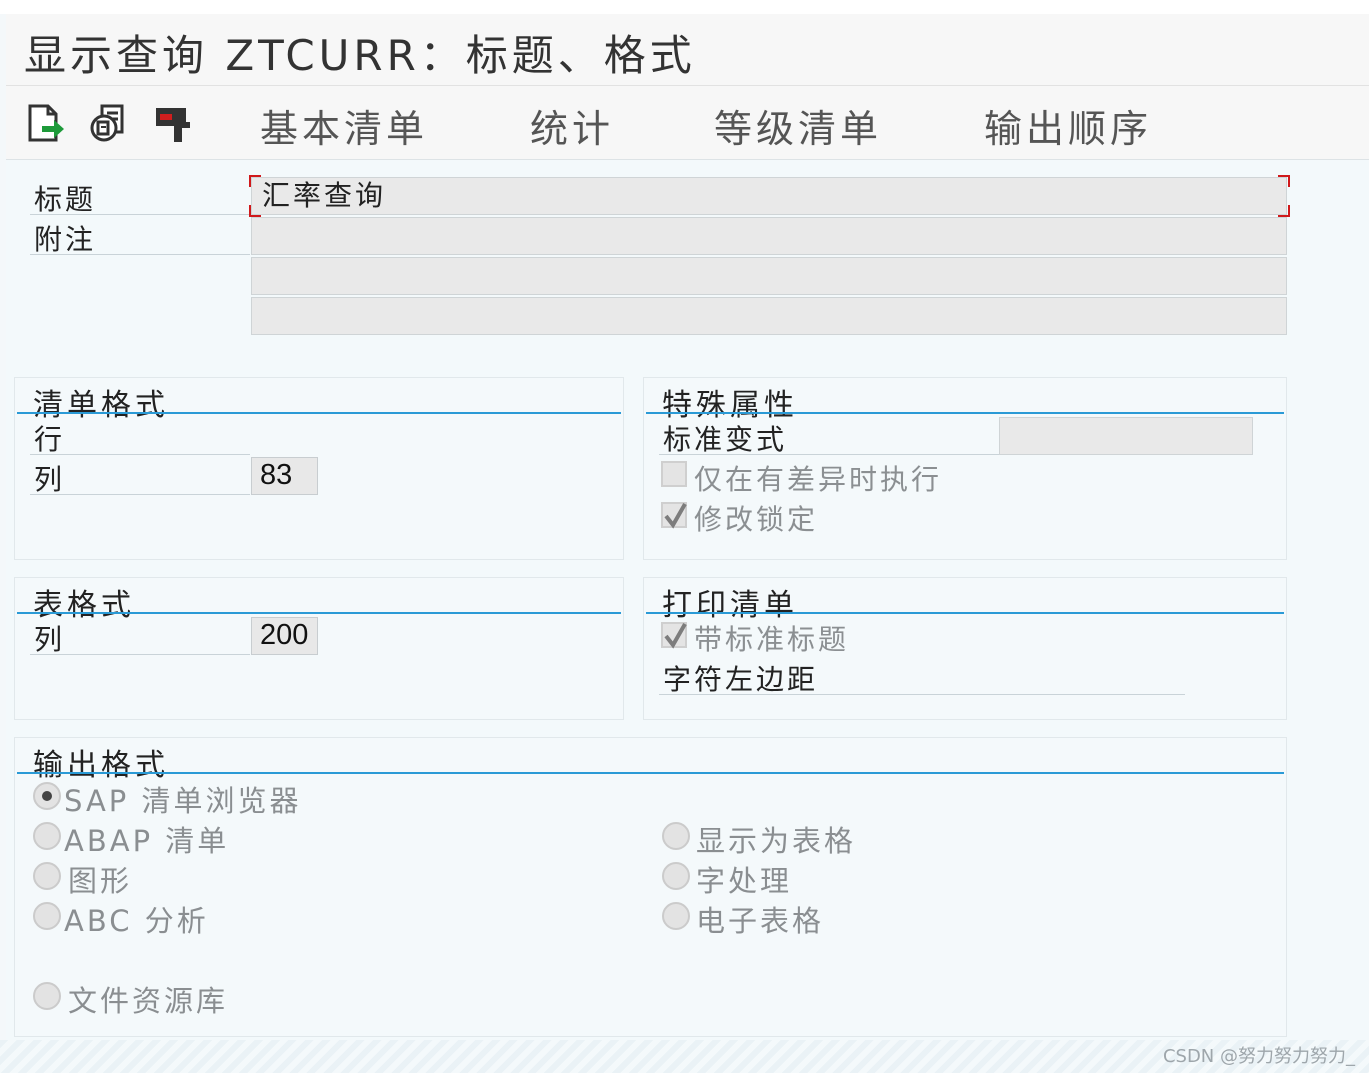 Image resolution: width=1369 pixels, height=1073 pixels. What do you see at coordinates (47, 876) in the screenshot?
I see `radio-graphic` at bounding box center [47, 876].